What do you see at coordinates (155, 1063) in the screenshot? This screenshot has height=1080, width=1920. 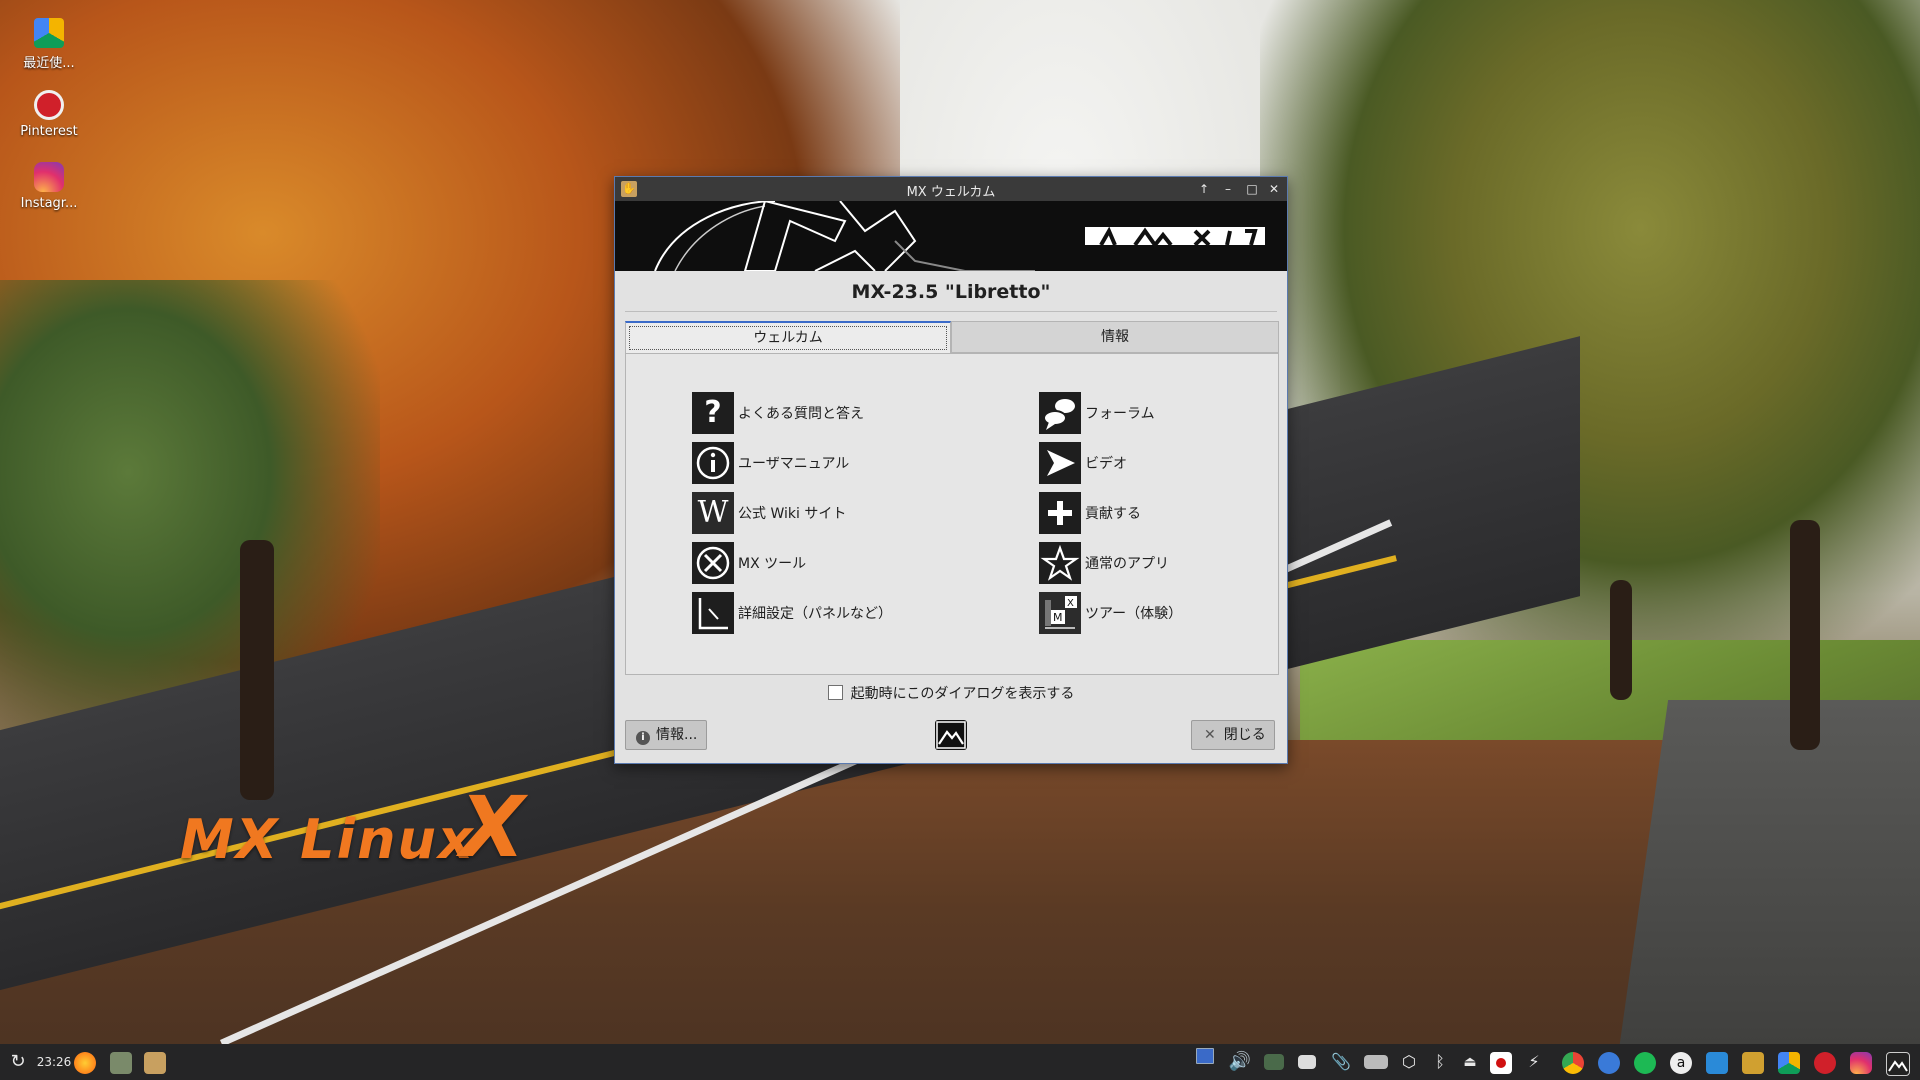 I see `mx-welcome-taskbar-icon` at bounding box center [155, 1063].